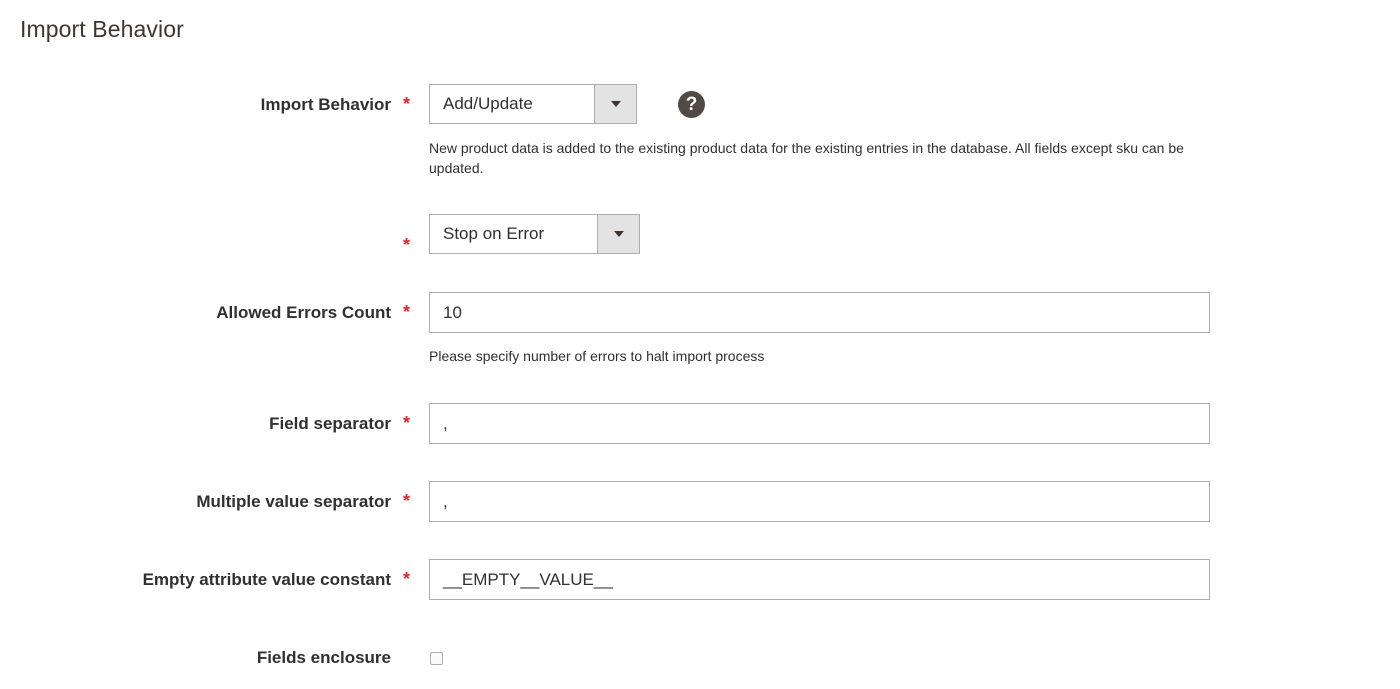 This screenshot has width=1400, height=689. What do you see at coordinates (330, 423) in the screenshot?
I see `field-separator-label: Field separator` at bounding box center [330, 423].